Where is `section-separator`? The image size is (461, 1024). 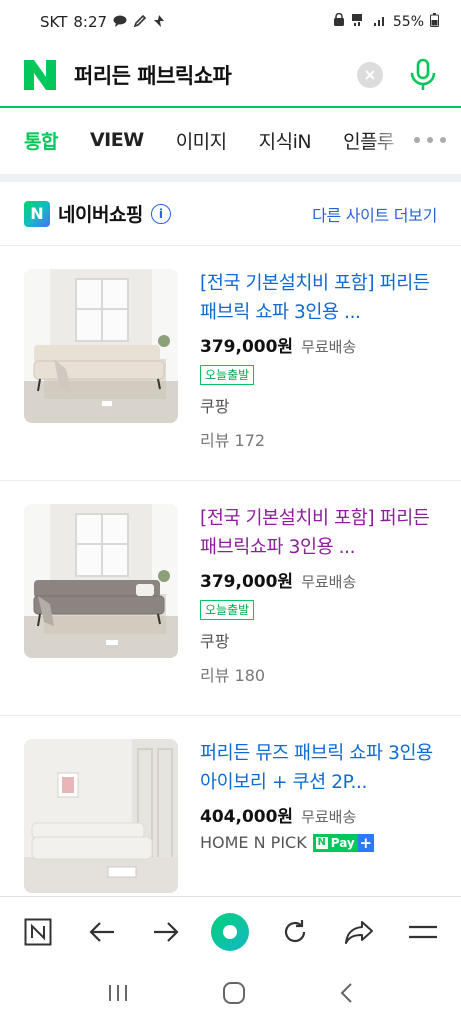
section-separator is located at coordinates (230, 178).